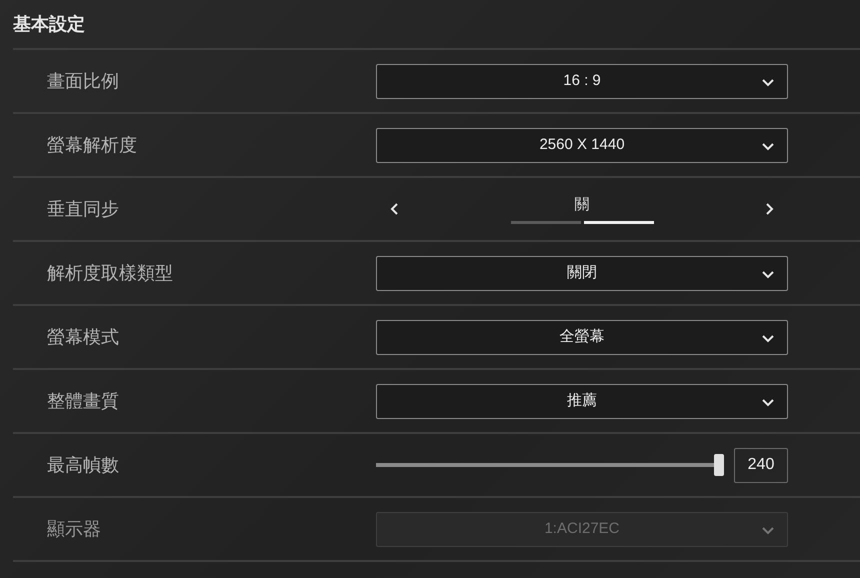  Describe the element at coordinates (582, 273) in the screenshot. I see `dropdown: 關閉` at that location.